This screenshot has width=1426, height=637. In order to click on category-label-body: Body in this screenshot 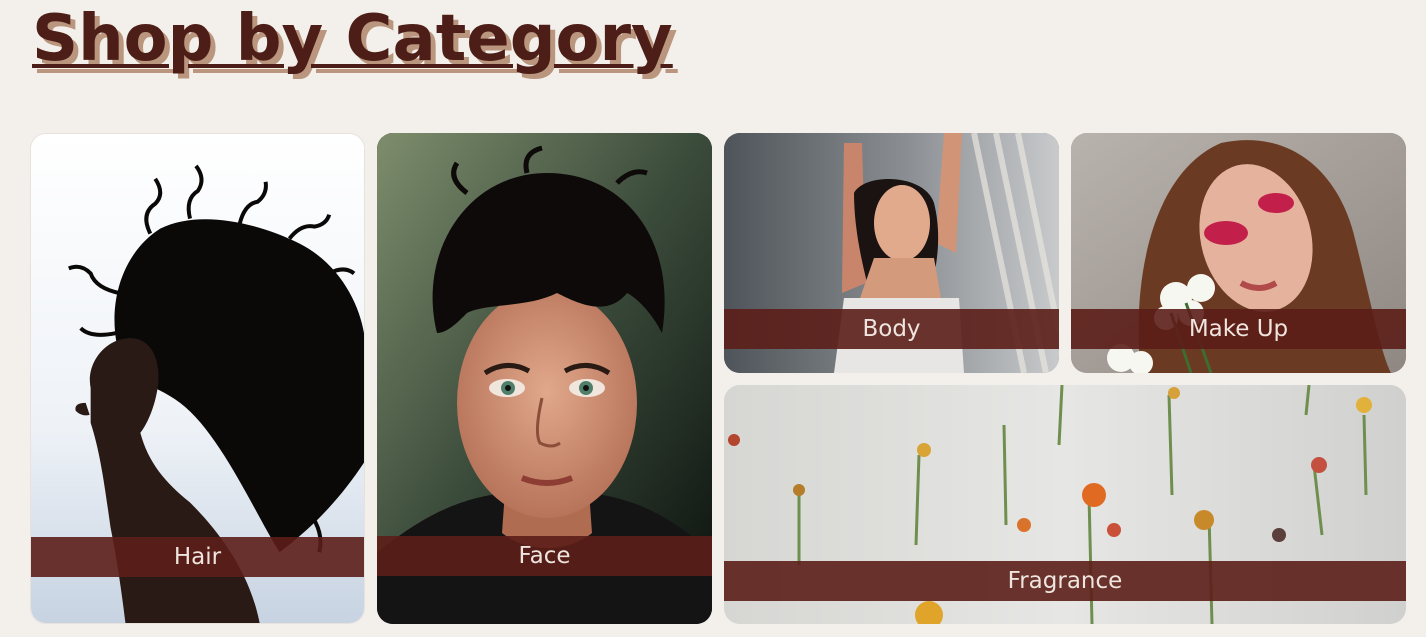, I will do `click(891, 329)`.